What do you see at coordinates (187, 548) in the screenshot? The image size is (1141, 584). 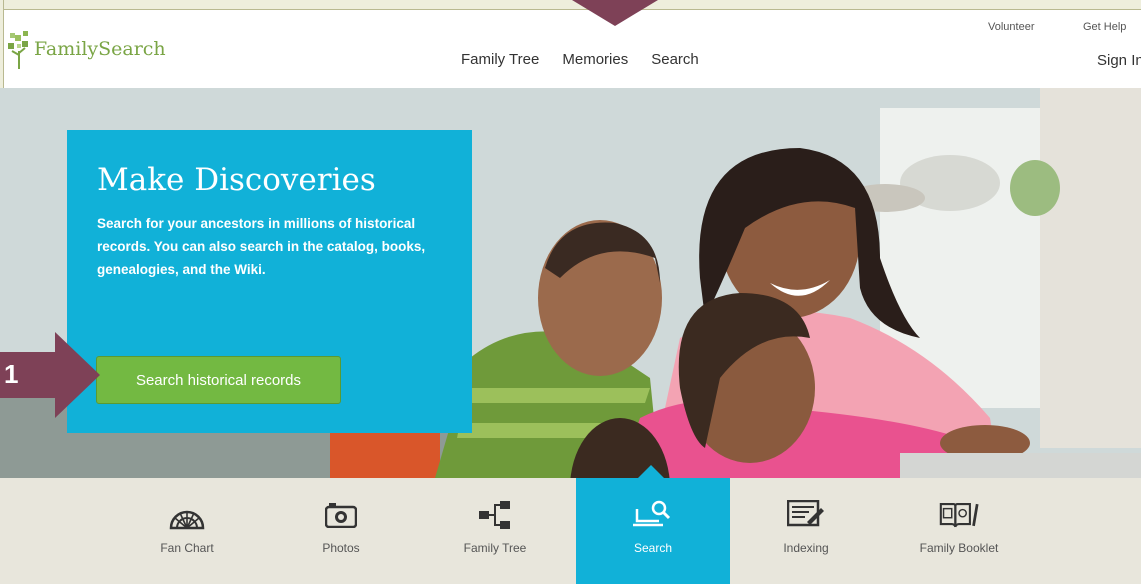 I see `toolbar-label-fan-chart: Fan Chart` at bounding box center [187, 548].